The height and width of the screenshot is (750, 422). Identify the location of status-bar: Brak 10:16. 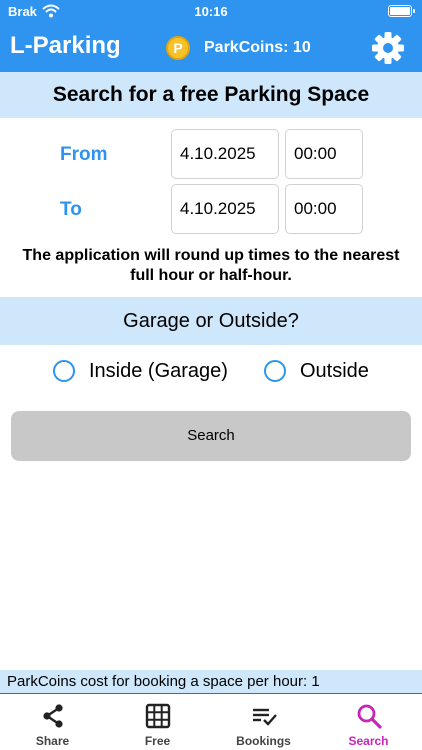
(211, 12).